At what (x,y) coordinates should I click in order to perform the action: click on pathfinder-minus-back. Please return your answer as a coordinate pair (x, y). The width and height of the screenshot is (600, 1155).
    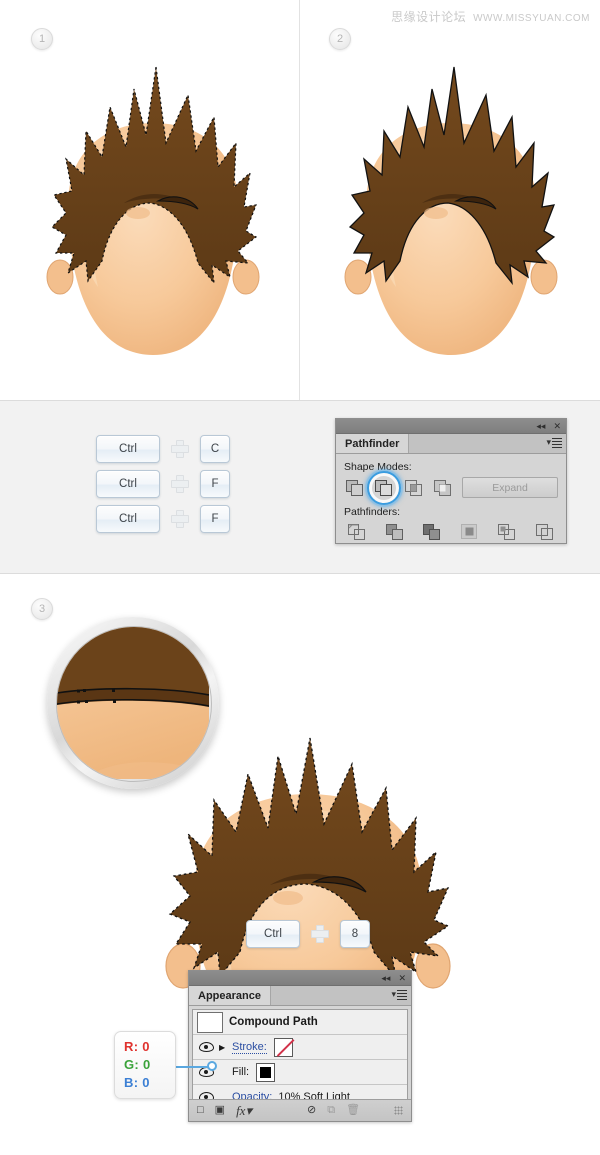
    Looking at the image, I should click on (545, 531).